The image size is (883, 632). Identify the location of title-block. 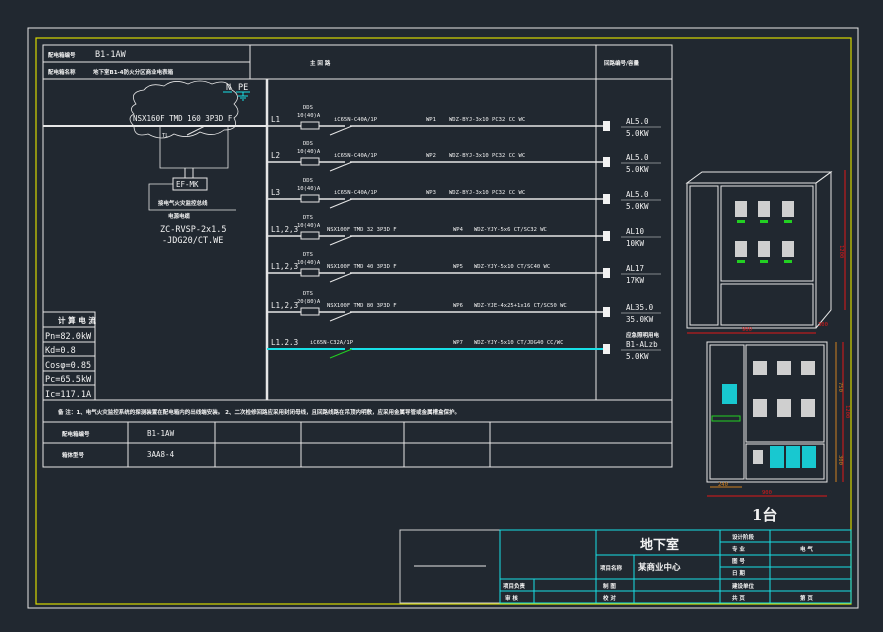
(625, 566).